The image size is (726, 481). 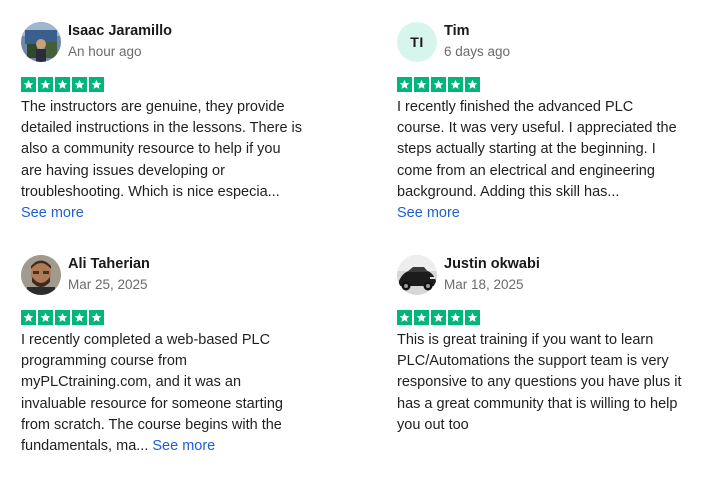 What do you see at coordinates (457, 31) in the screenshot?
I see `reviewer-name: Tim` at bounding box center [457, 31].